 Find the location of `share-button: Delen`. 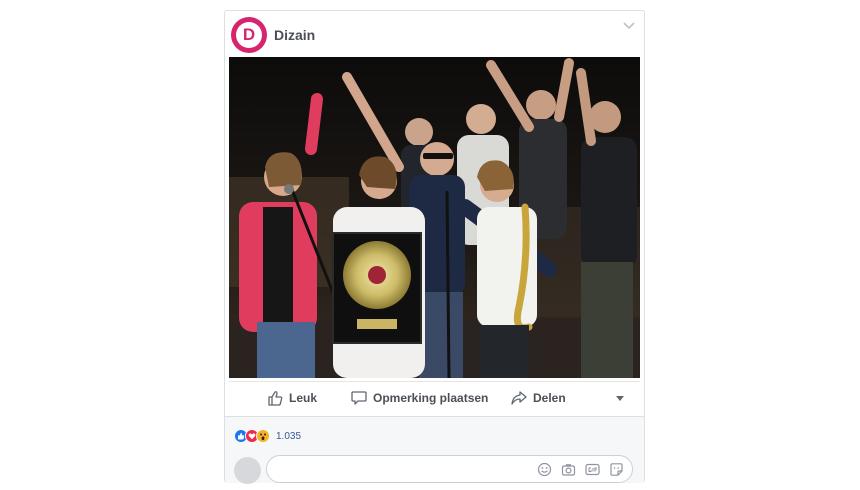

share-button: Delen is located at coordinates (538, 398).